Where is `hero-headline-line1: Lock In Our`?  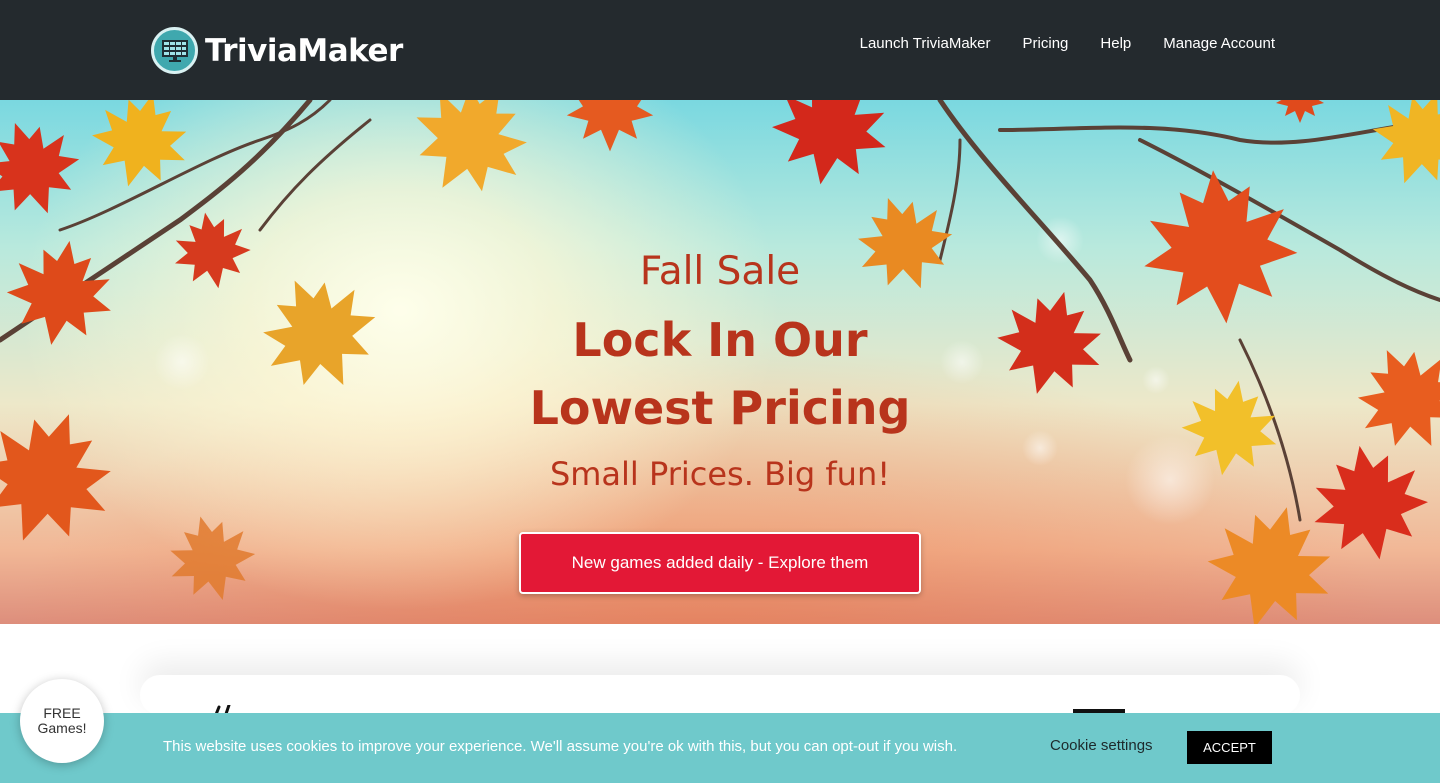 hero-headline-line1: Lock In Our is located at coordinates (720, 340).